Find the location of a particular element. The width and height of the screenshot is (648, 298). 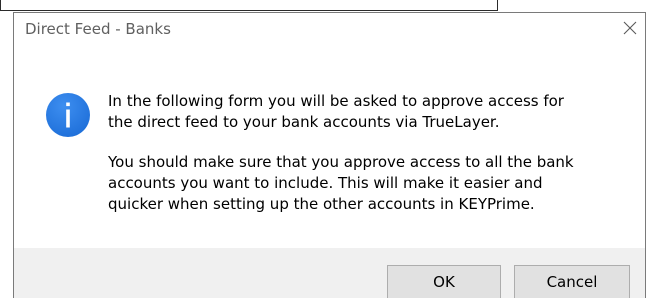

dialog-title: Direct Feed - Banks is located at coordinates (98, 29).